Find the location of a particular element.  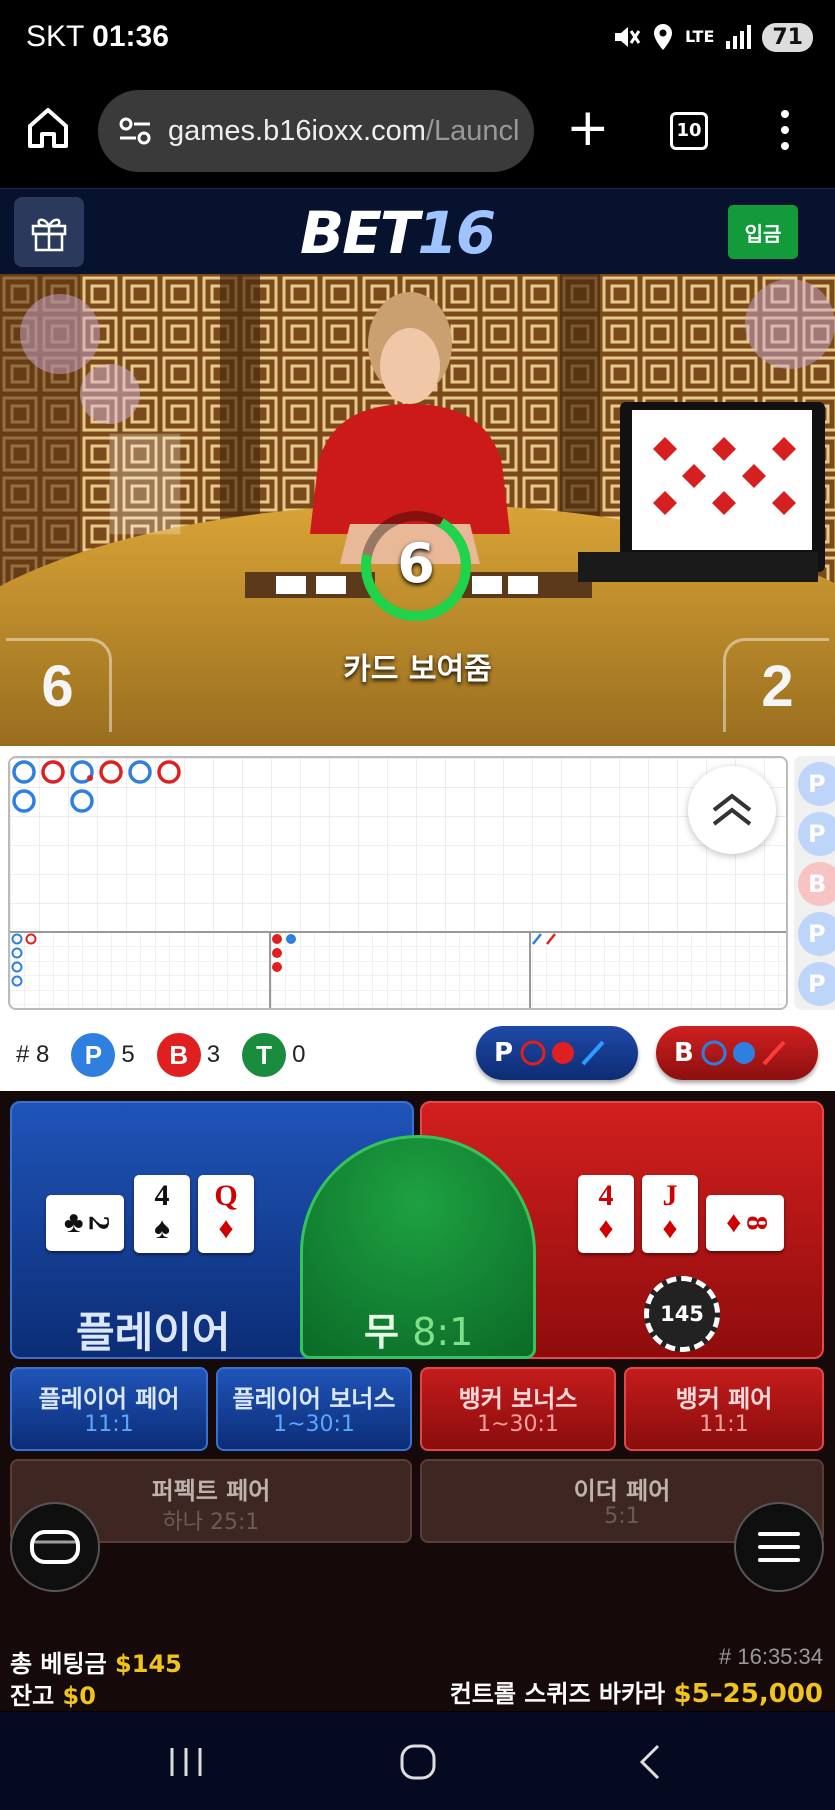

countdown-number: 6 is located at coordinates (416, 563).